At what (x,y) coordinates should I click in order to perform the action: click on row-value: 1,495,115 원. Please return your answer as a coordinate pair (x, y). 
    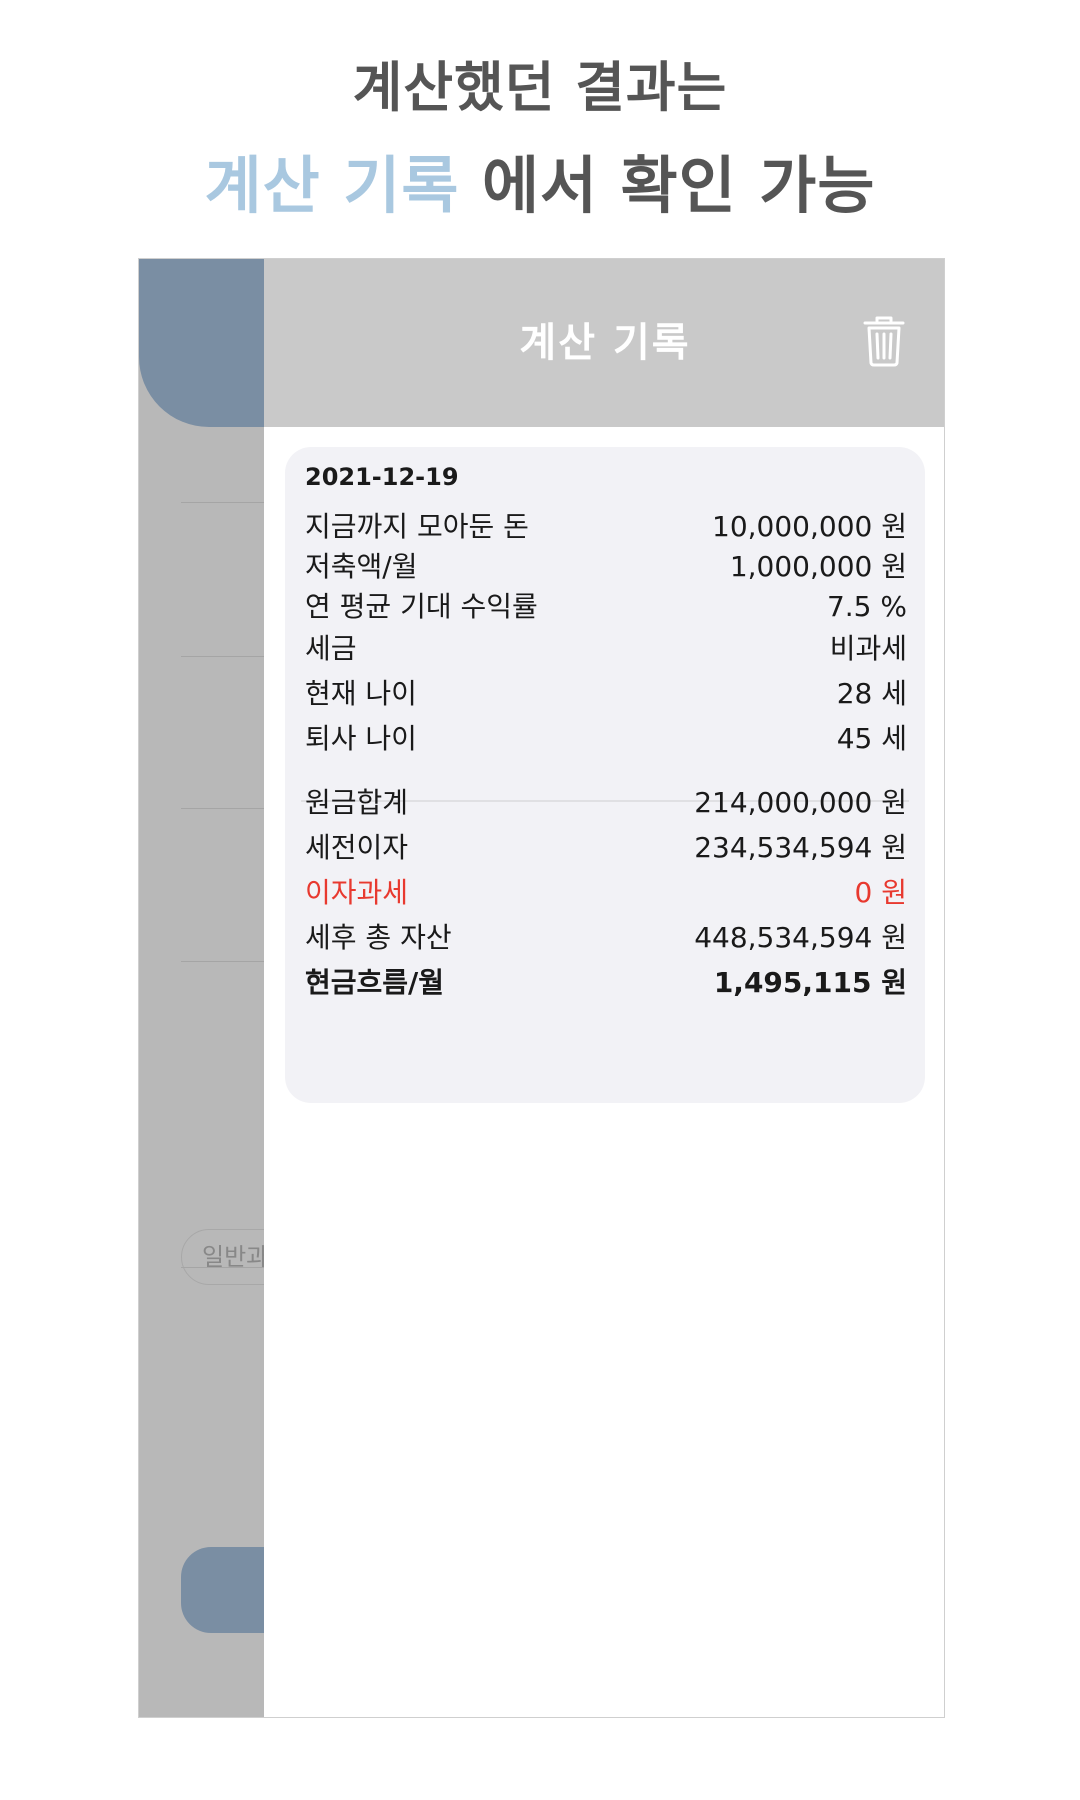
    Looking at the image, I should click on (810, 982).